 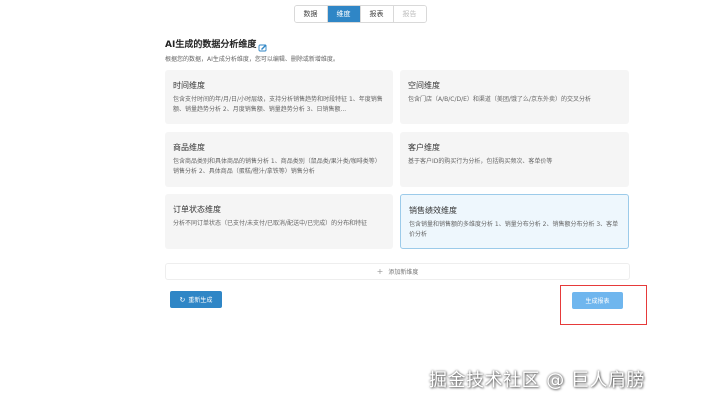 I want to click on card-description: 分析不同订单状态（已支付/未支付/已取消/配送中/已完成）的分布和特征, so click(x=270, y=223).